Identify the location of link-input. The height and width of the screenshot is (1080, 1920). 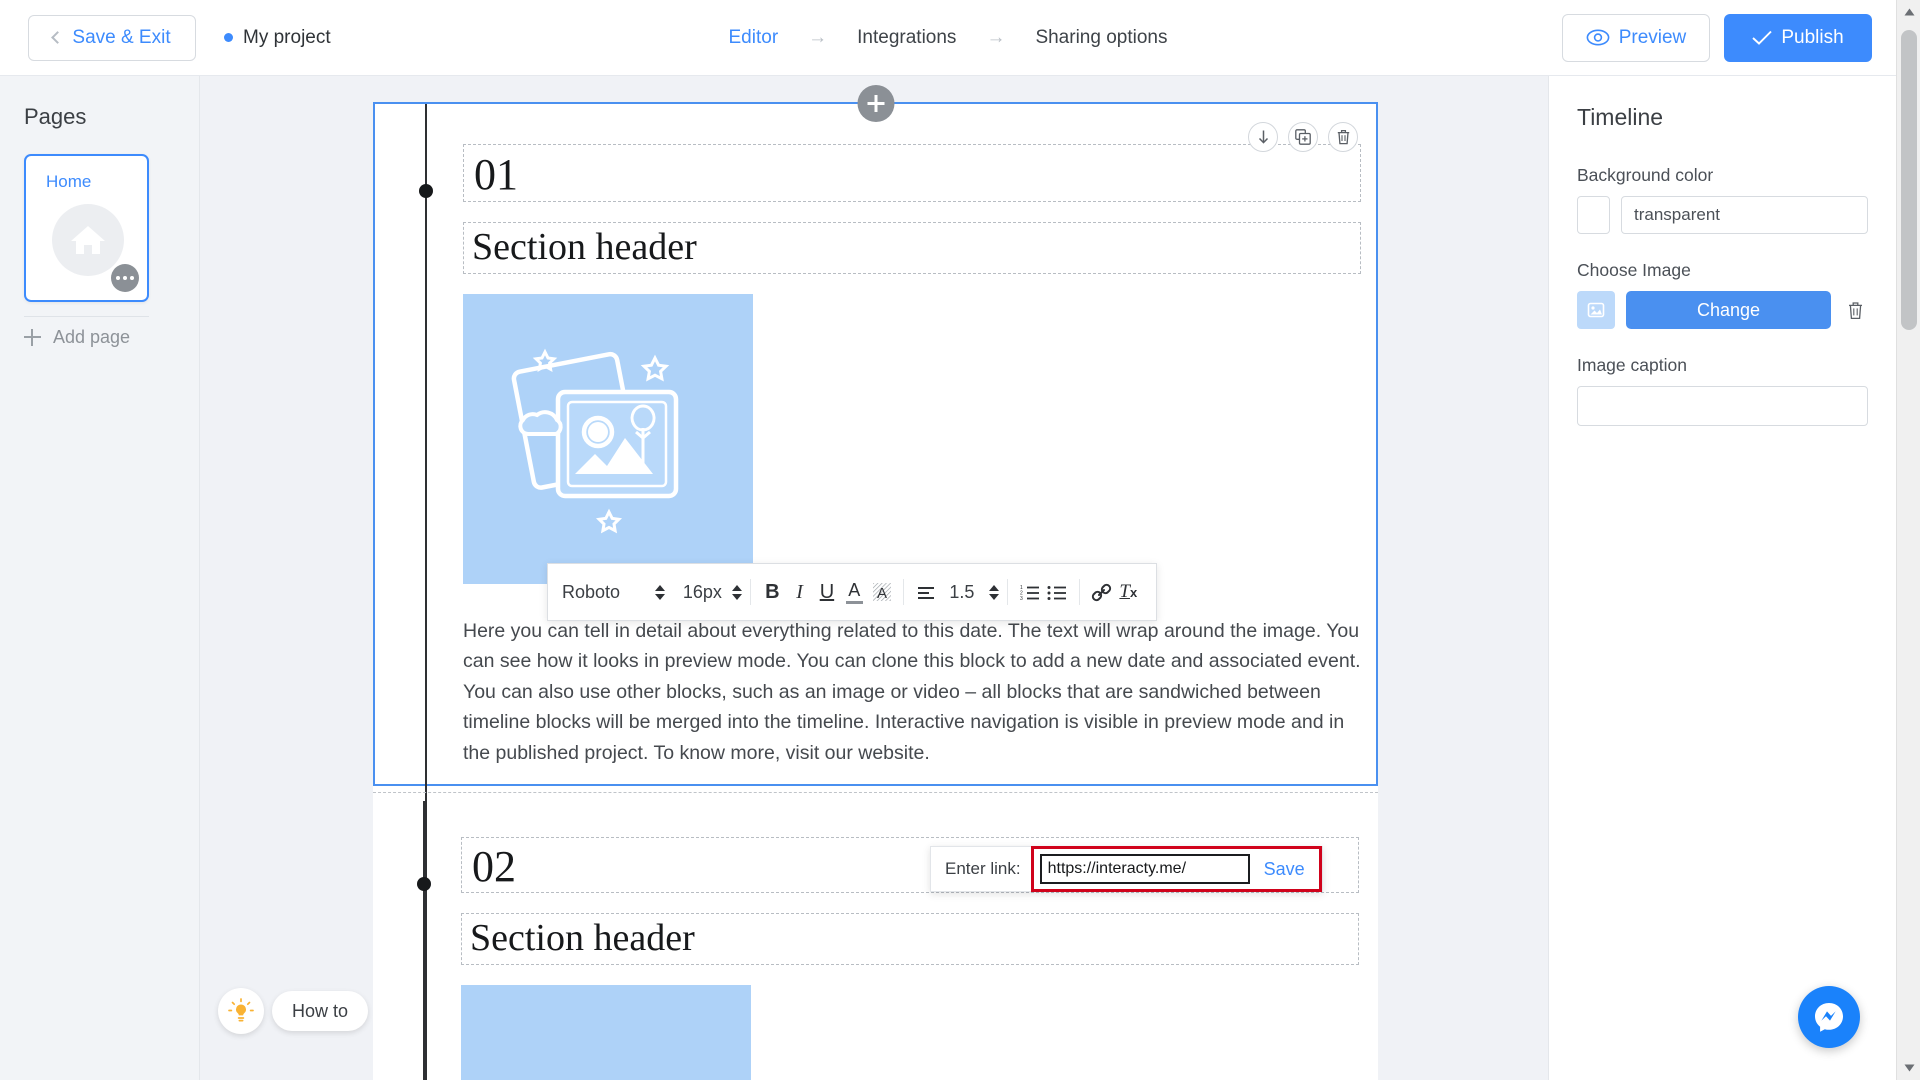
(1144, 869).